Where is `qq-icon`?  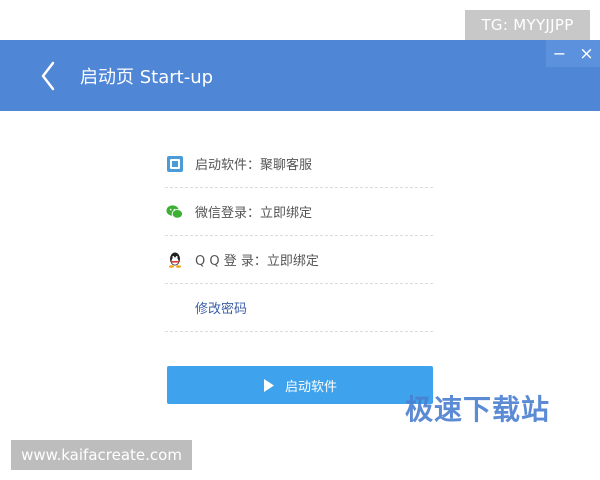 qq-icon is located at coordinates (174, 259).